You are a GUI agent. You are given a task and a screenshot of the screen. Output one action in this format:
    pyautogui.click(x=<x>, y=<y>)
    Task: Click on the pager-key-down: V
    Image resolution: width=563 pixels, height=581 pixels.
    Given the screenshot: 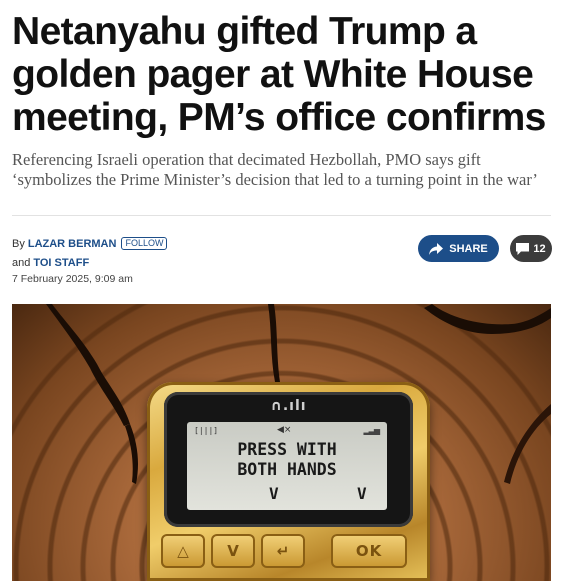 What is the action you would take?
    pyautogui.click(x=233, y=551)
    